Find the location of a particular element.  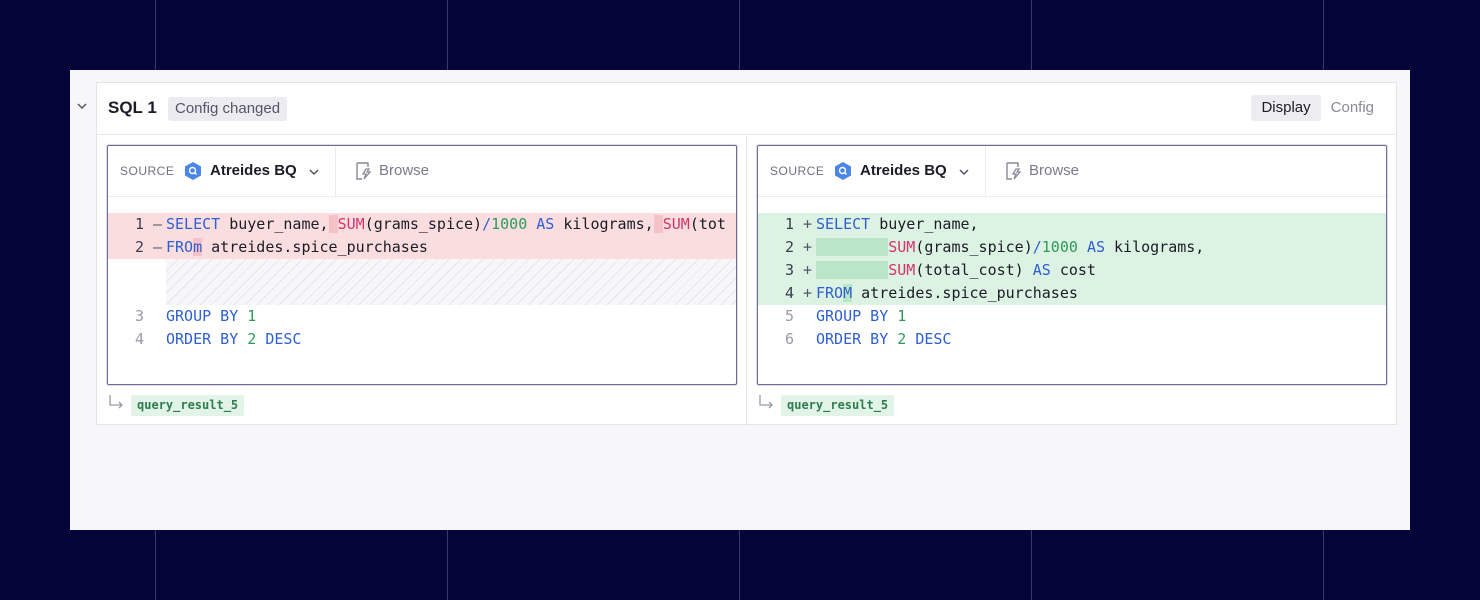

display-toggle-button: Display is located at coordinates (1286, 108).